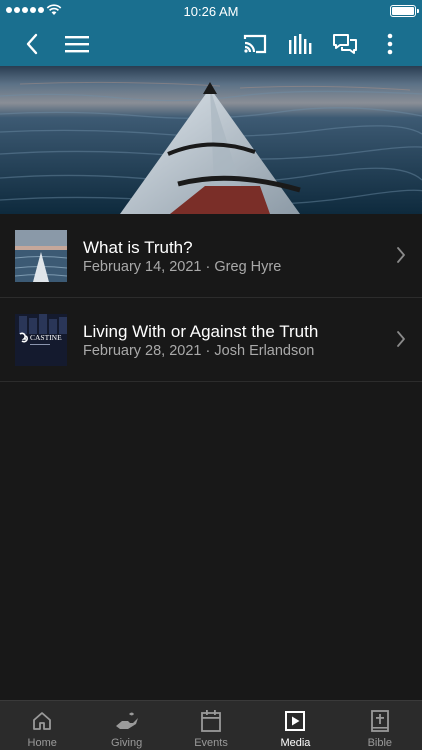 Image resolution: width=422 pixels, height=750 pixels. Describe the element at coordinates (41, 256) in the screenshot. I see `kayak-thumbnail` at that location.